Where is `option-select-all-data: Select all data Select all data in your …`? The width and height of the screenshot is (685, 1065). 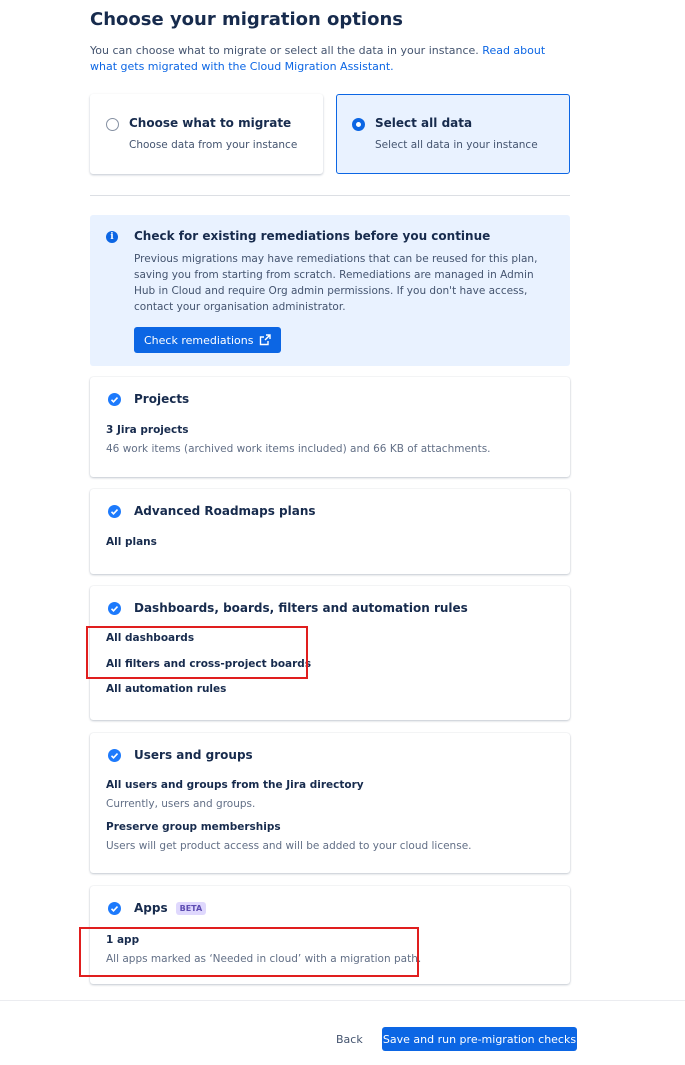 option-select-all-data: Select all data Select all data in your … is located at coordinates (453, 134).